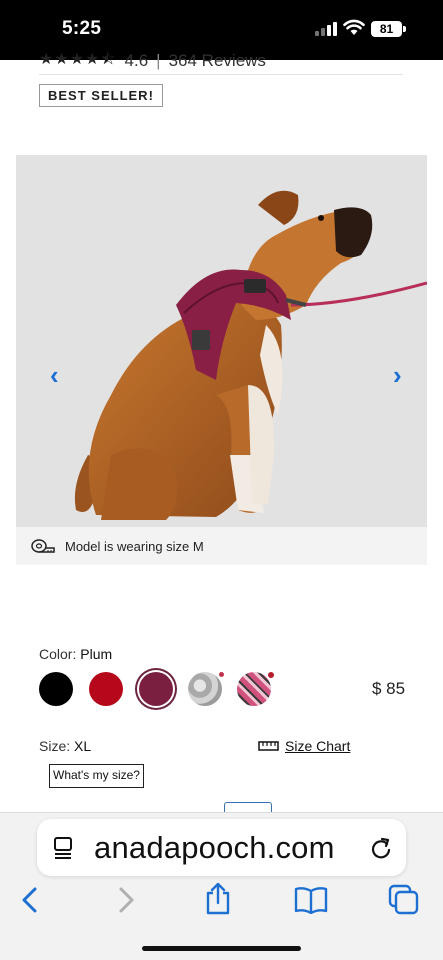 This screenshot has height=960, width=443. I want to click on ruler-icon, so click(268, 746).